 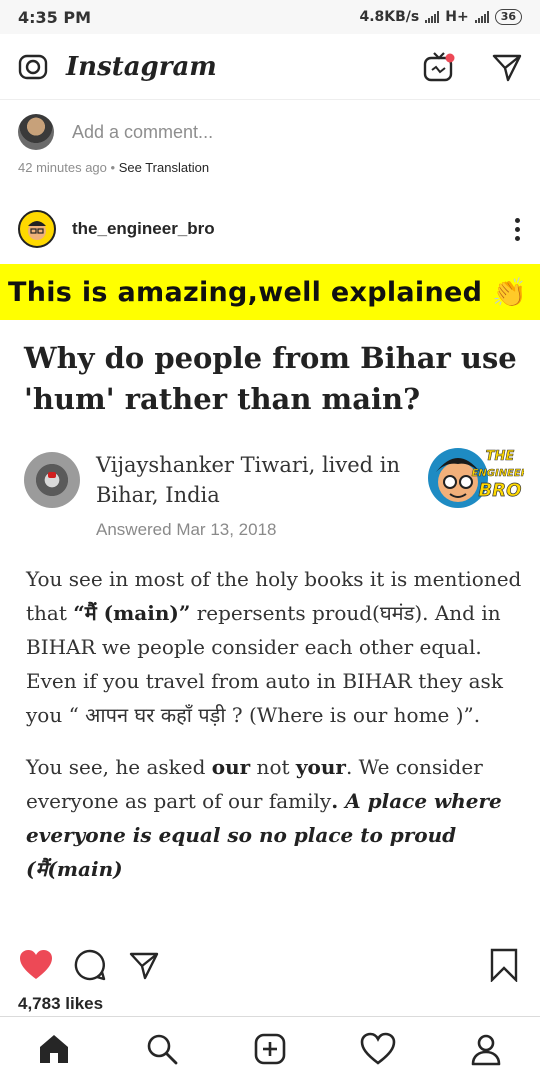 What do you see at coordinates (186, 529) in the screenshot?
I see `answered-date: Answered Mar 13, 2018` at bounding box center [186, 529].